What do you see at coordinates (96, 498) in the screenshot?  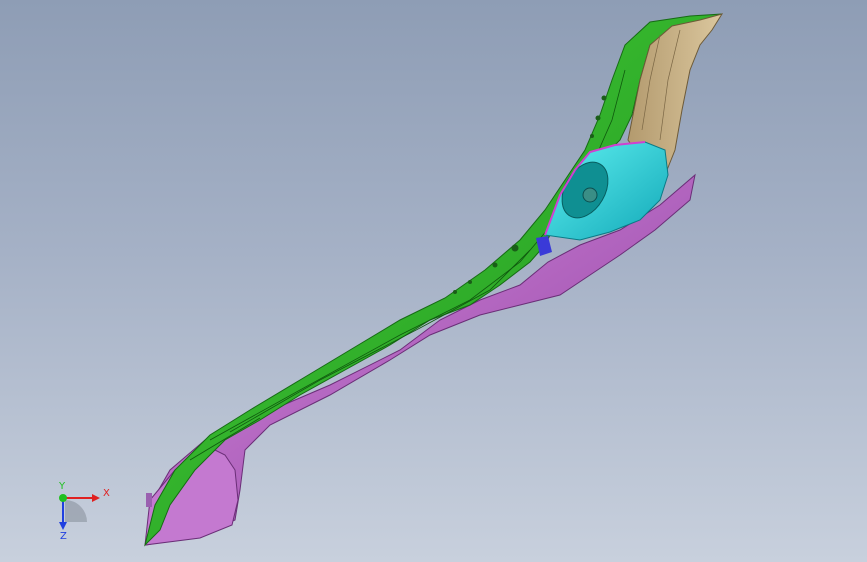 I see `x-axis-arrow` at bounding box center [96, 498].